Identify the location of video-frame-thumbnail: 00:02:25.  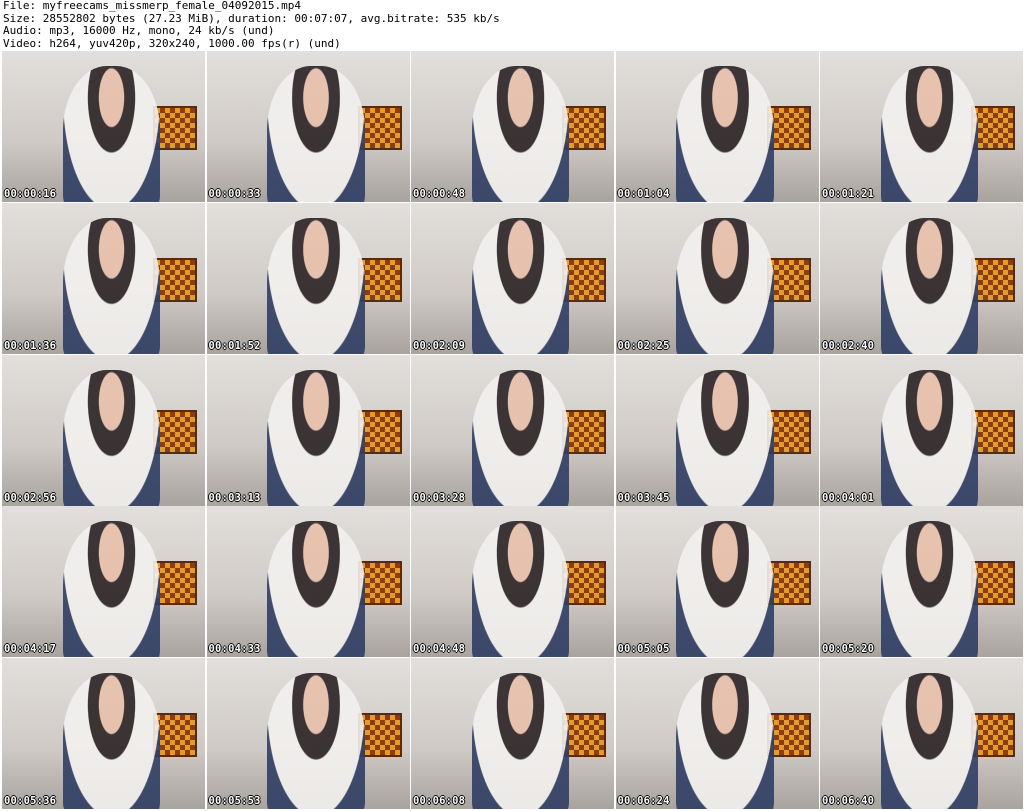
(717, 278).